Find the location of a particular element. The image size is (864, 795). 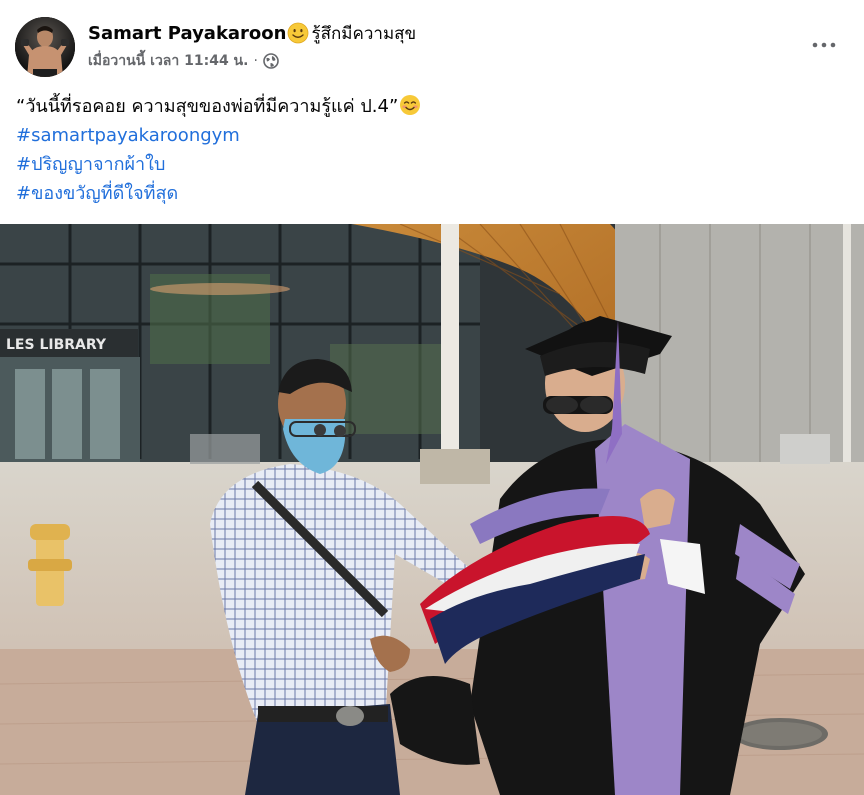

avatar-image is located at coordinates (45, 47).